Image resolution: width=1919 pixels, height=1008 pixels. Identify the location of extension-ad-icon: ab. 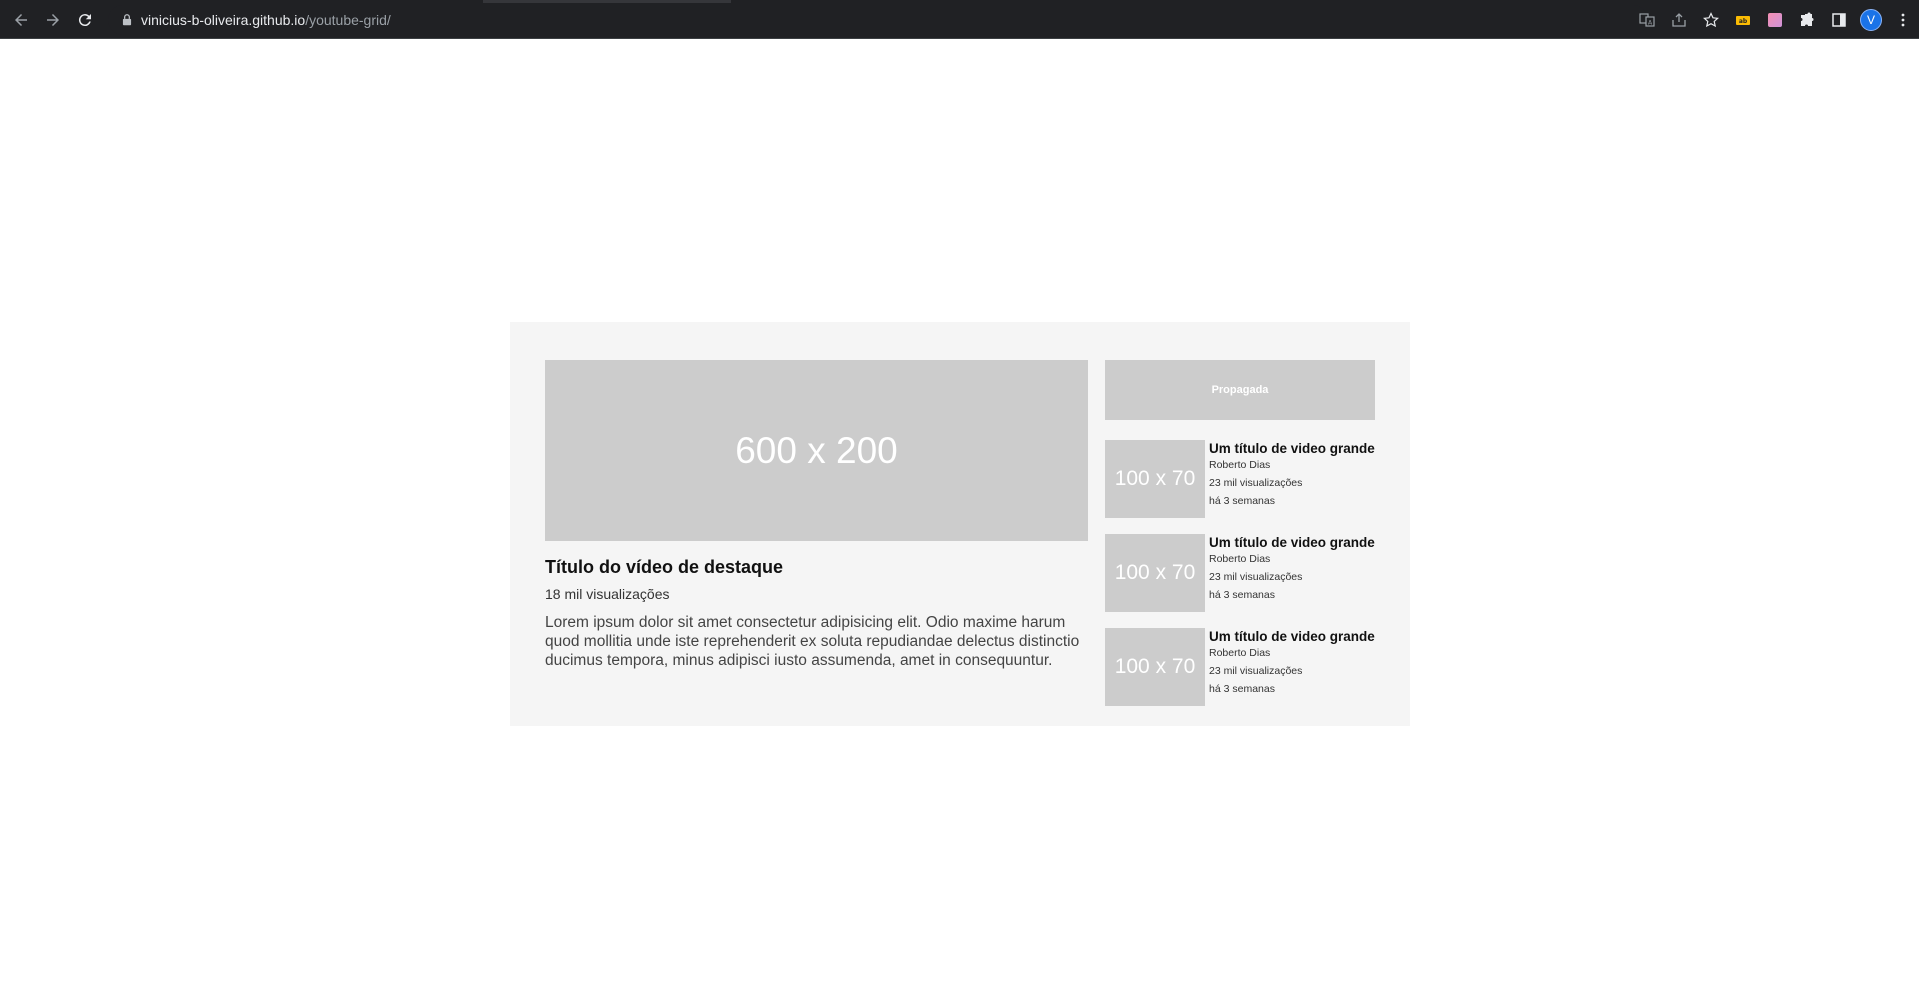
(1743, 20).